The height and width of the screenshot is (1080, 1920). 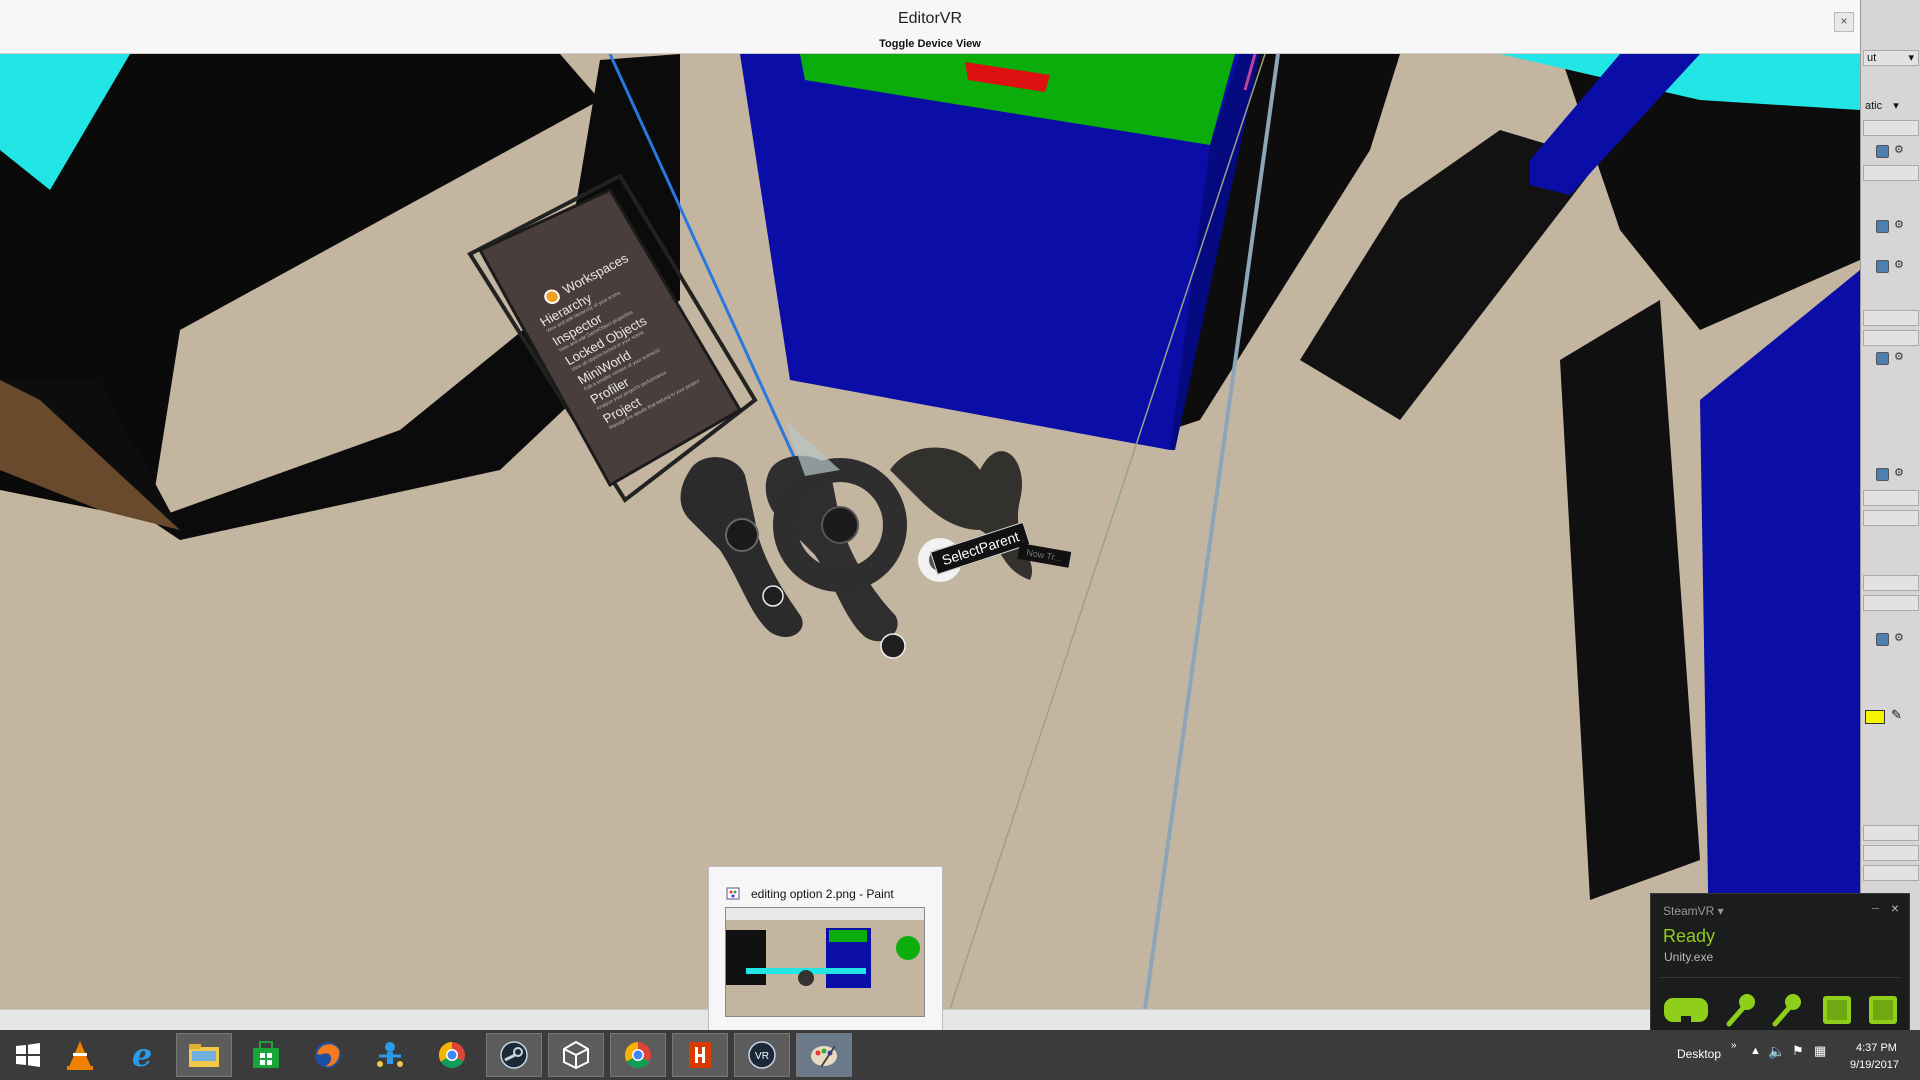 What do you see at coordinates (1874, 1065) in the screenshot?
I see `clock-date: 9/19/2017` at bounding box center [1874, 1065].